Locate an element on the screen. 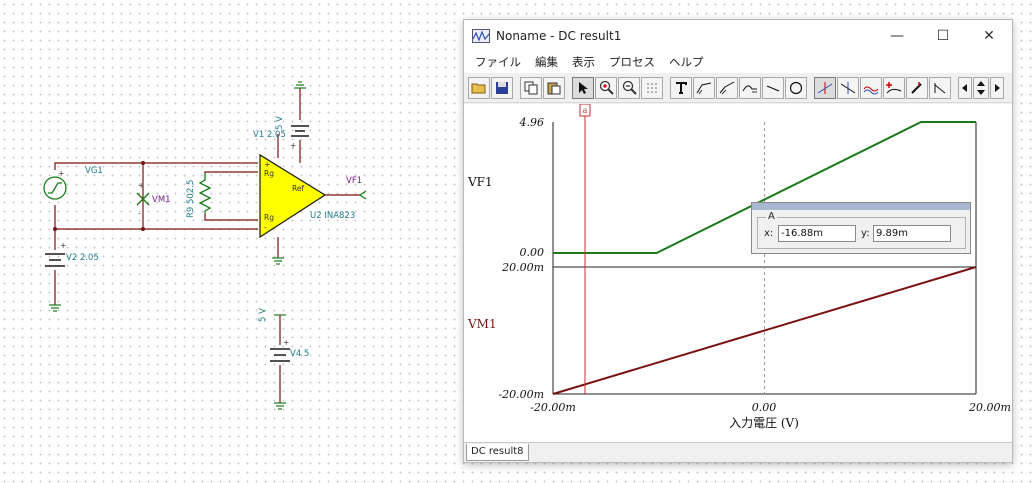 The image size is (1032, 483). v1-volt-label: 5 V is located at coordinates (280, 123).